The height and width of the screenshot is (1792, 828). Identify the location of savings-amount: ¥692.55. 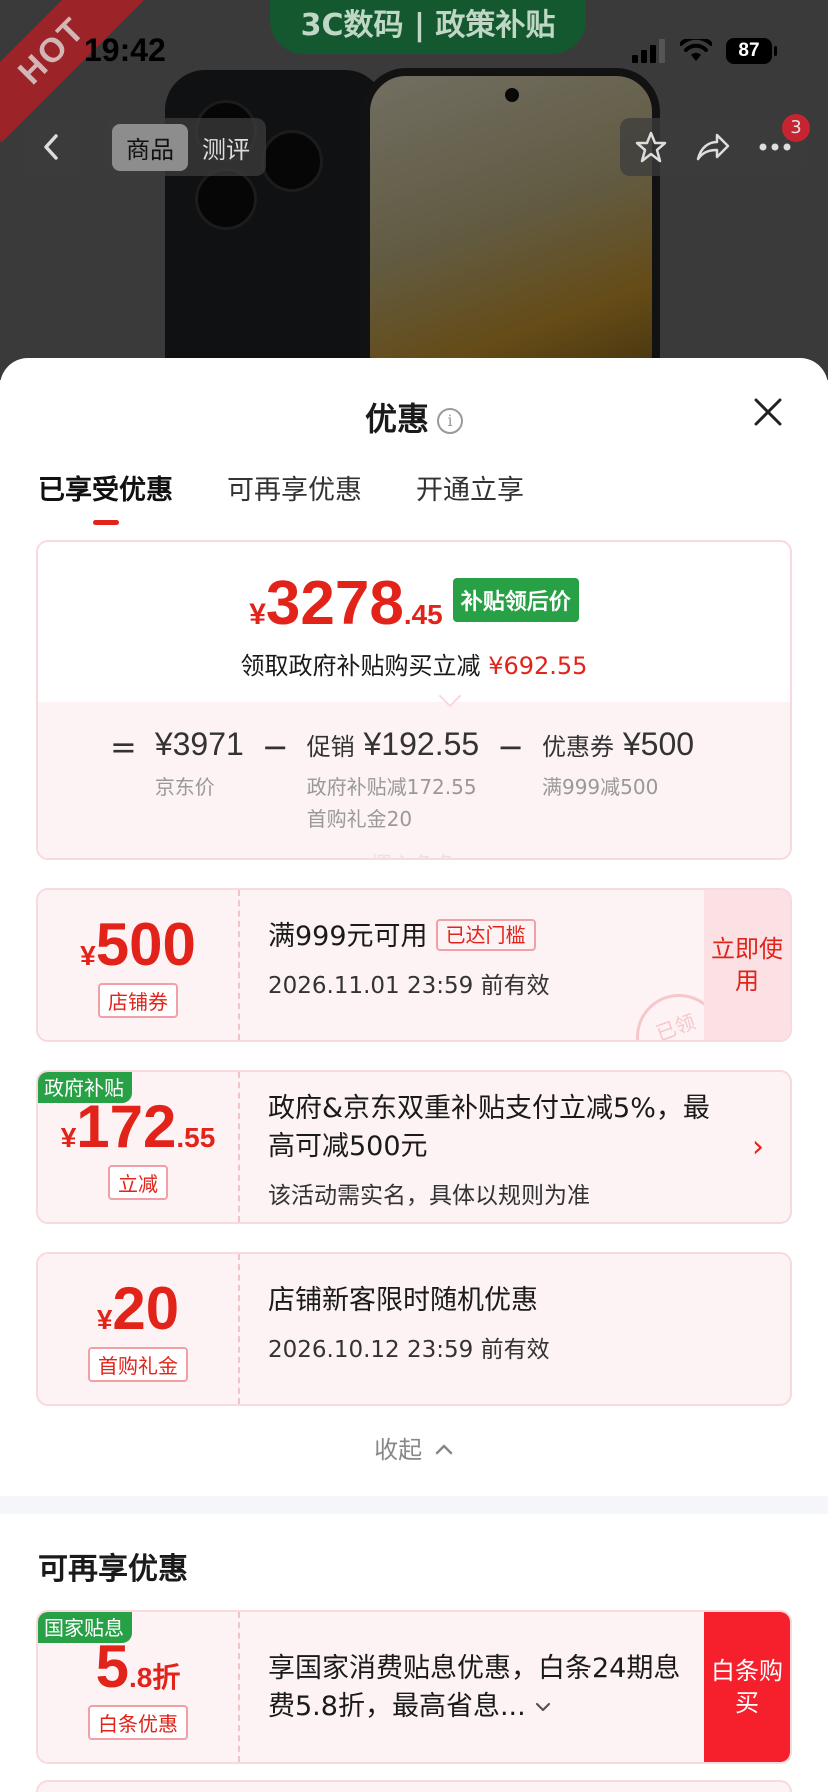
(538, 666).